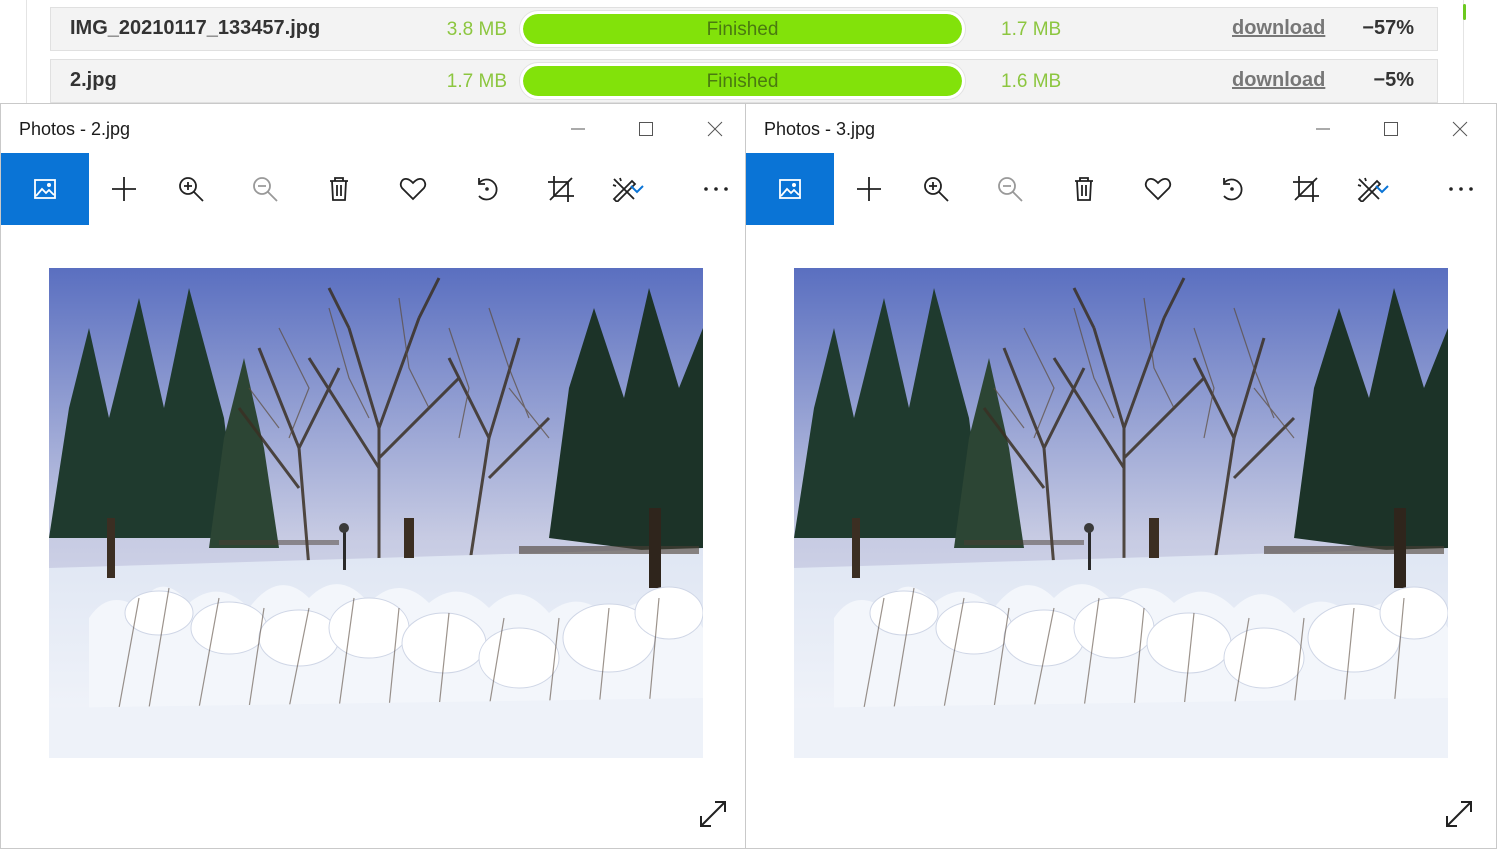  I want to click on title-bar: Photos - 2.jpg, so click(373, 128).